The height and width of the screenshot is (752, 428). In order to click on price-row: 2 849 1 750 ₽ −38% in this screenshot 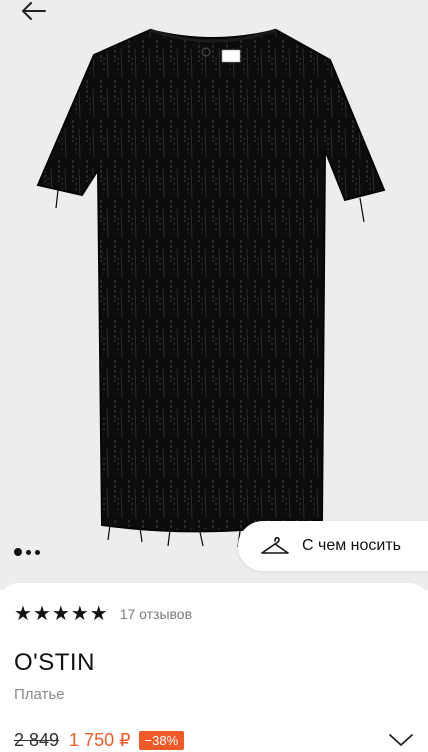, I will do `click(99, 740)`.